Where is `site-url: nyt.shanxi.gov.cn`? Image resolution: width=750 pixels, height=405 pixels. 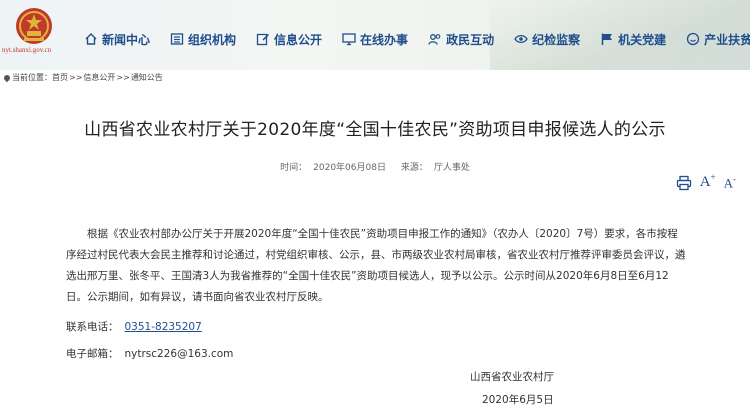 site-url: nyt.shanxi.gov.cn is located at coordinates (27, 50).